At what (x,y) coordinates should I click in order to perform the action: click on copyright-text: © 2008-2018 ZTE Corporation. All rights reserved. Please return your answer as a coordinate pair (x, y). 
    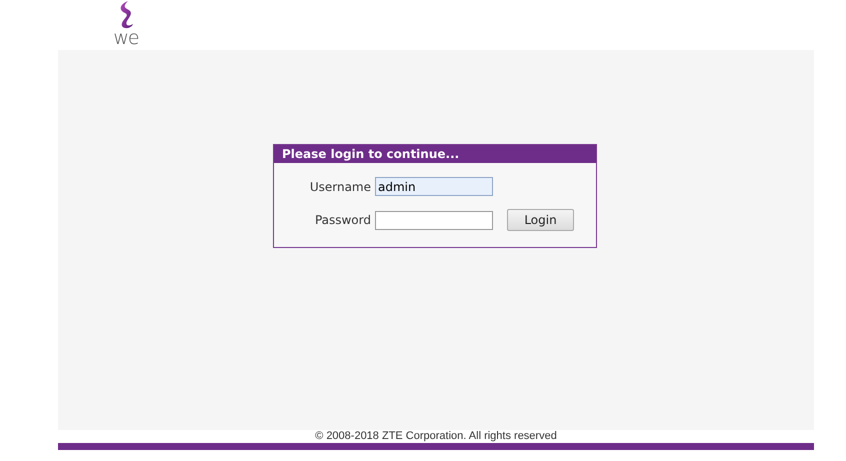
    Looking at the image, I should click on (436, 436).